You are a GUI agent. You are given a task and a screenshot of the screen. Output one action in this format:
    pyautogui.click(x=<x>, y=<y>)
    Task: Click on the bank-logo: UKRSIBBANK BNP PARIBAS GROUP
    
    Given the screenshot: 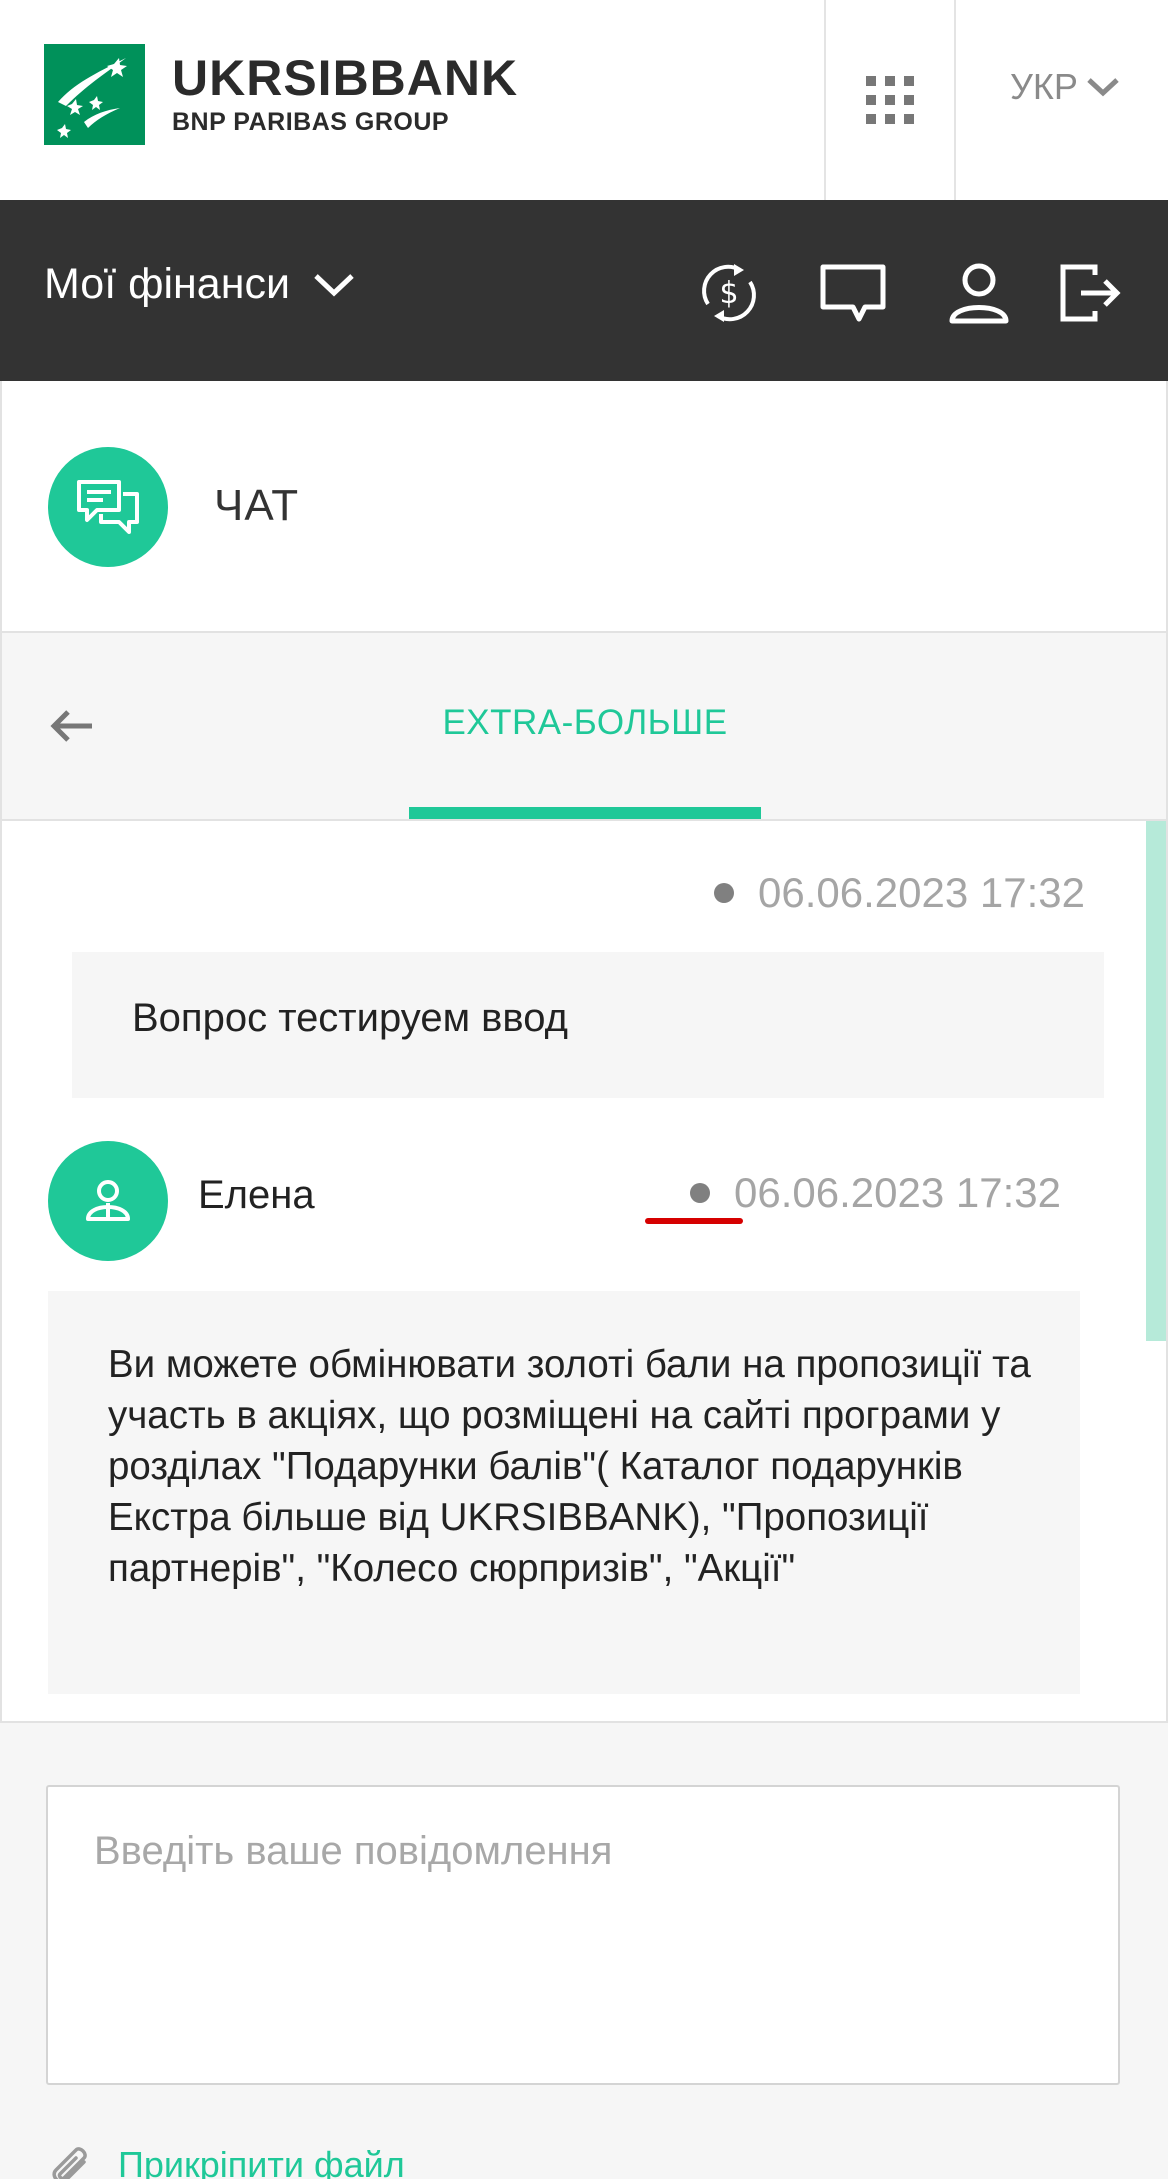 What is the action you would take?
    pyautogui.click(x=281, y=94)
    